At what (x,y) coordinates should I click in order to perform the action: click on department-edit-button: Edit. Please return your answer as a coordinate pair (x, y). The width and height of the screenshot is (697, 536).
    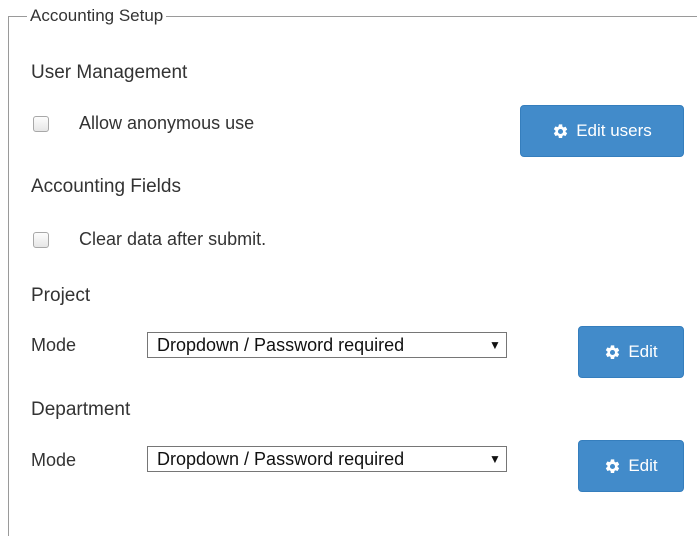
    Looking at the image, I should click on (631, 466).